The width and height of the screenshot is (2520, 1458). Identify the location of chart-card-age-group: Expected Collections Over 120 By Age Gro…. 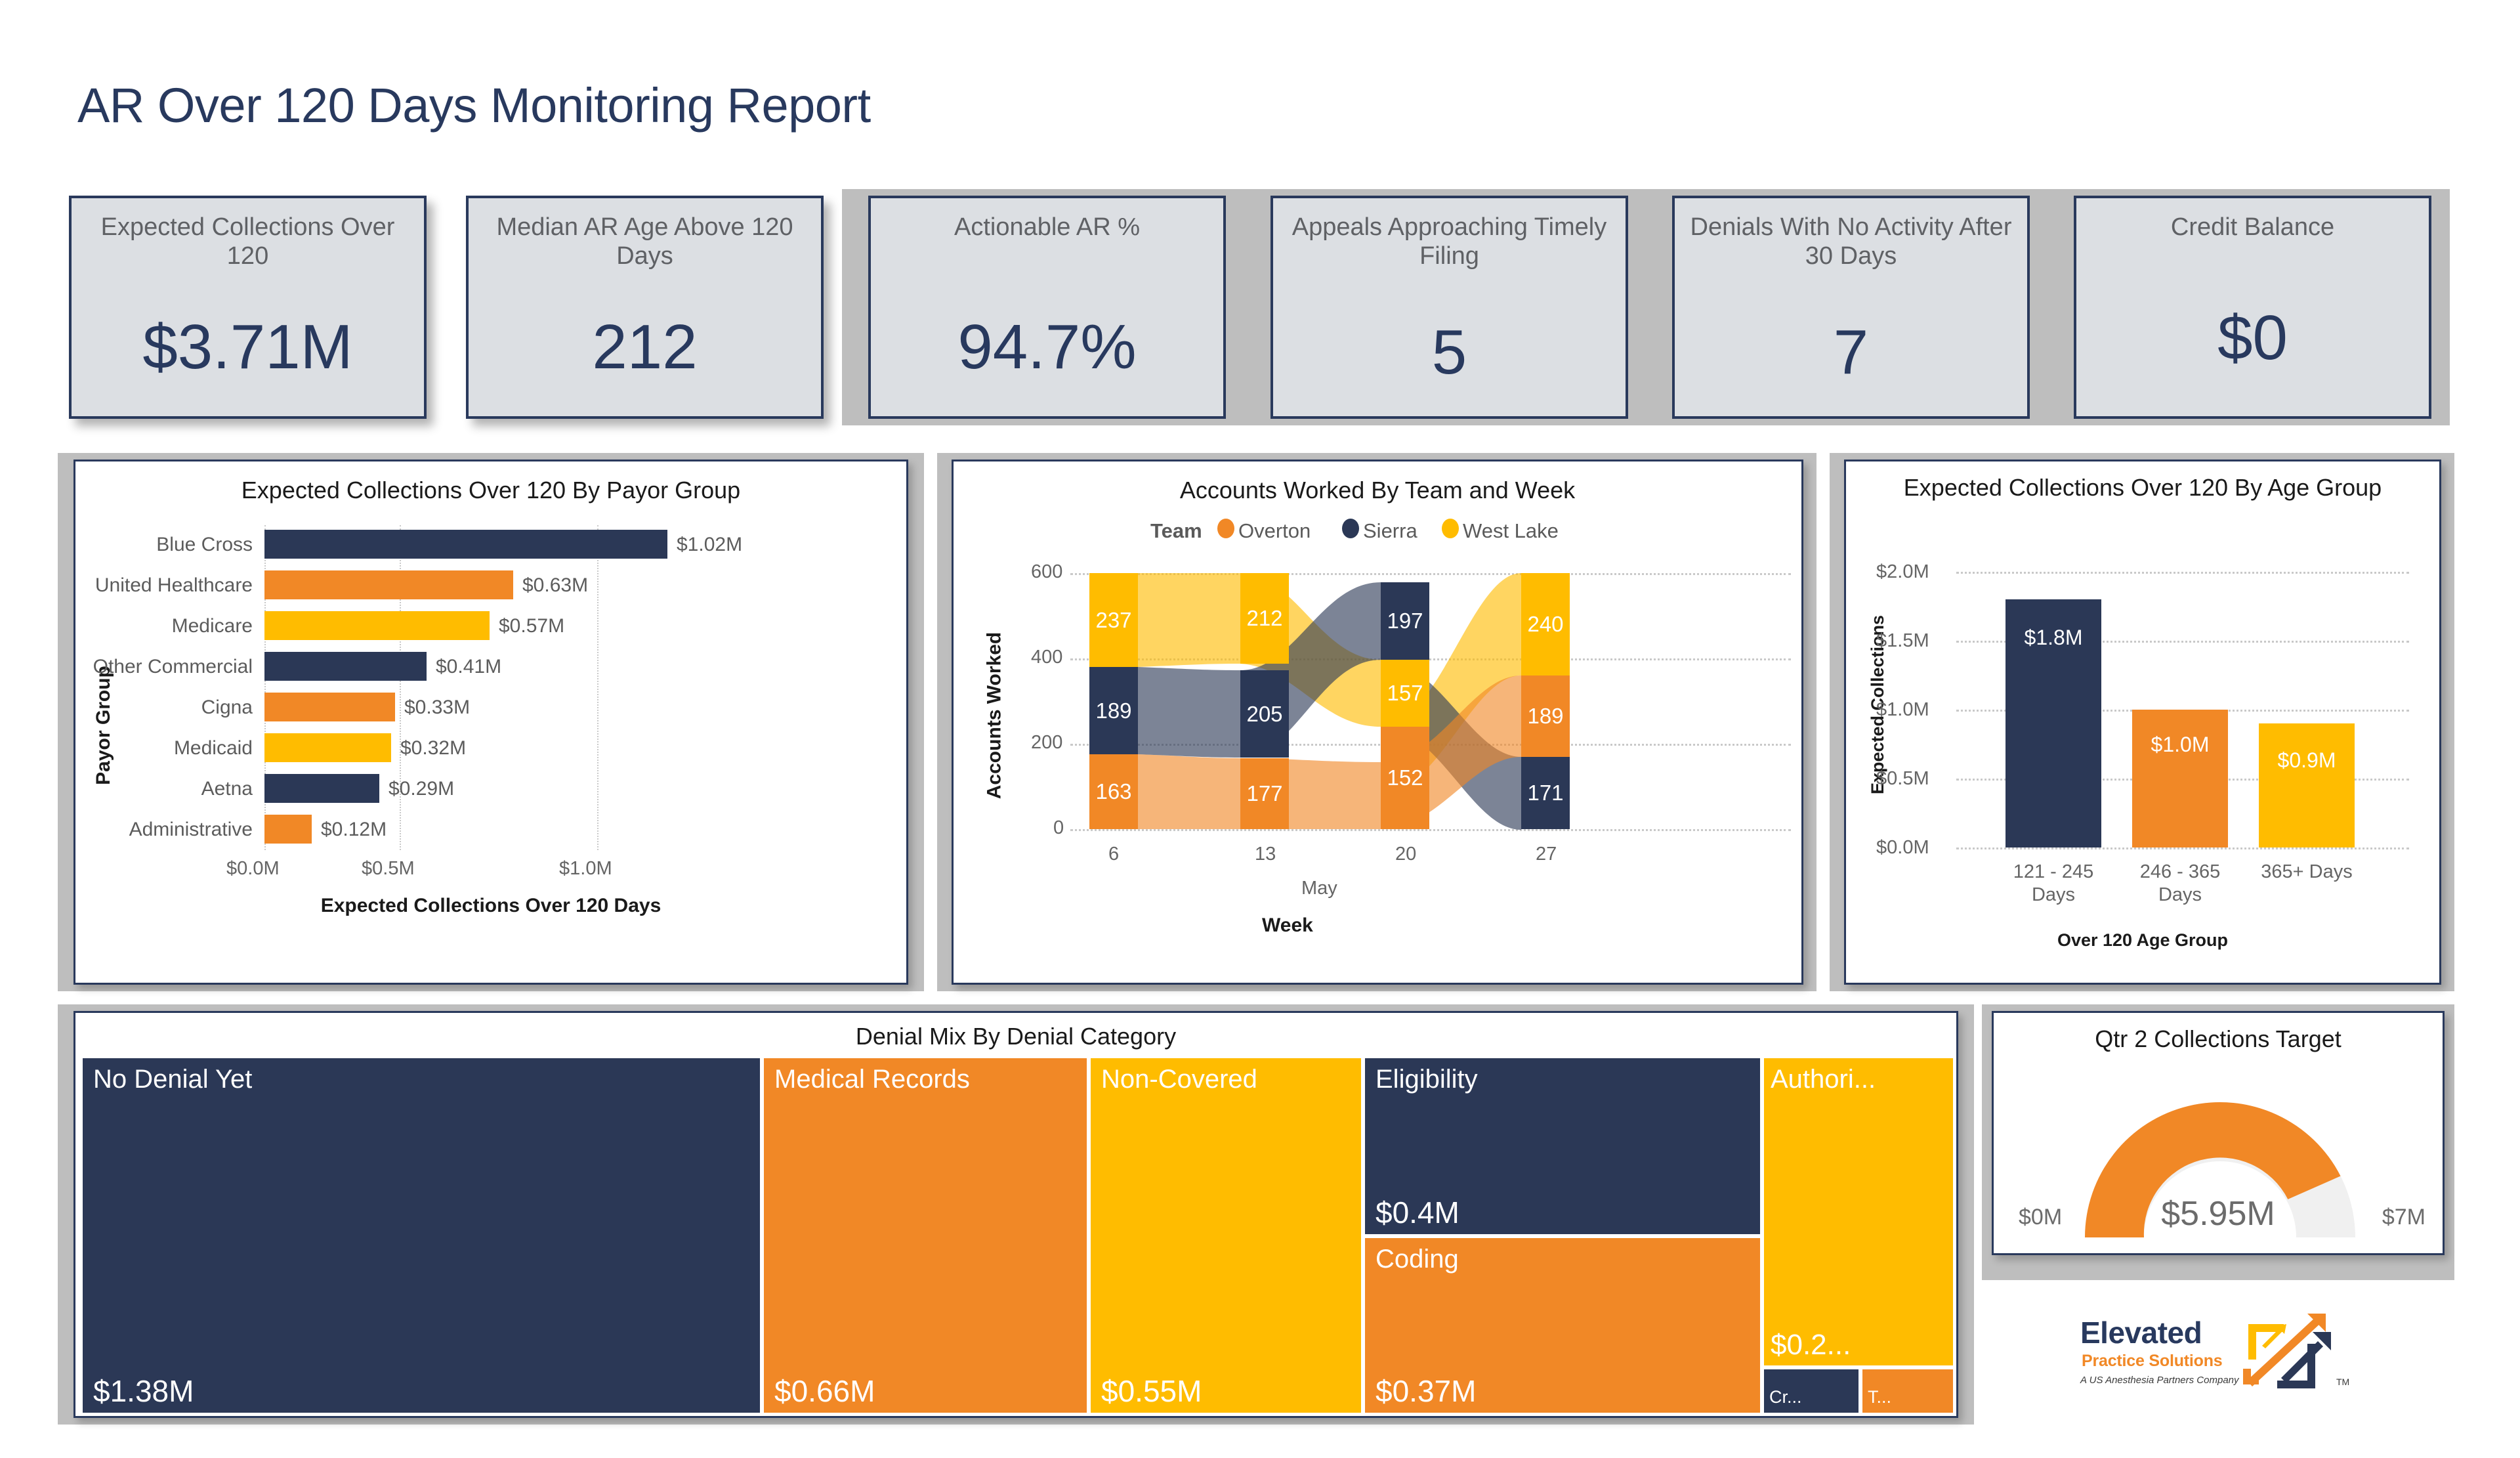
(2142, 722).